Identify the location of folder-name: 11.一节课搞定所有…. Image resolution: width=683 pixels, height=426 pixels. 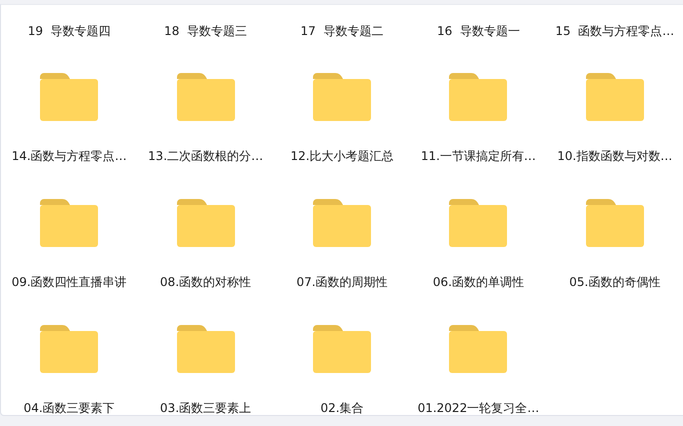
(478, 156).